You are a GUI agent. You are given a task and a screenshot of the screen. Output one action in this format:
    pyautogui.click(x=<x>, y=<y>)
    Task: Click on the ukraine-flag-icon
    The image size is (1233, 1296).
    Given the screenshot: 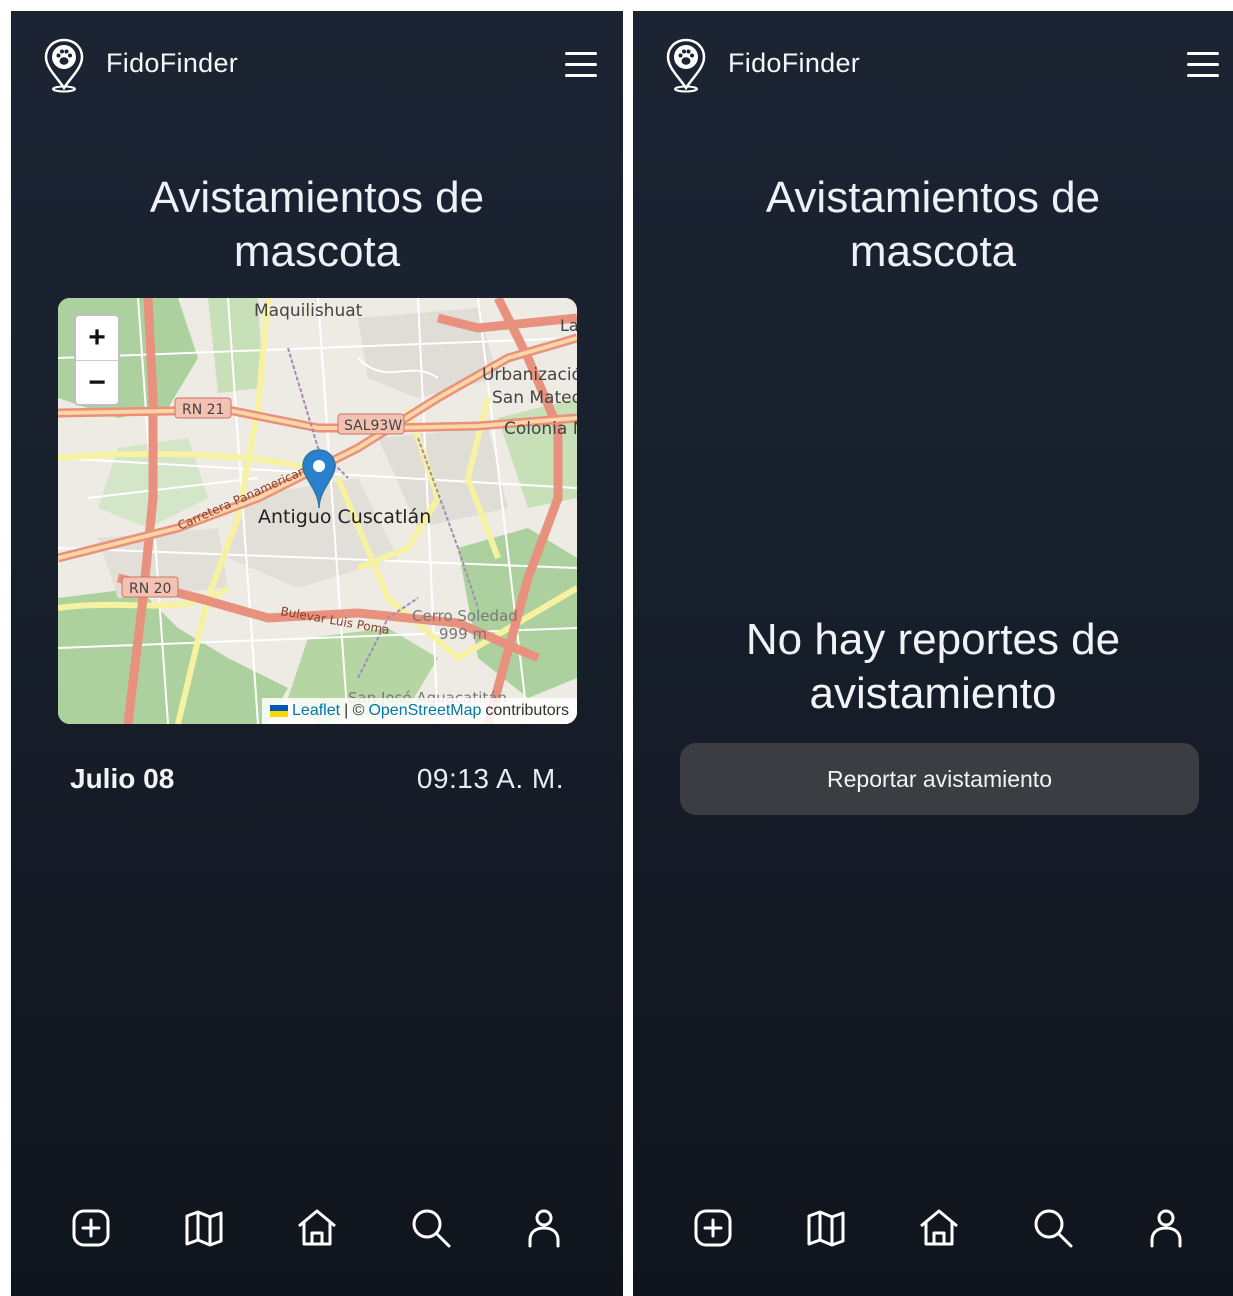 What is the action you would take?
    pyautogui.click(x=279, y=711)
    